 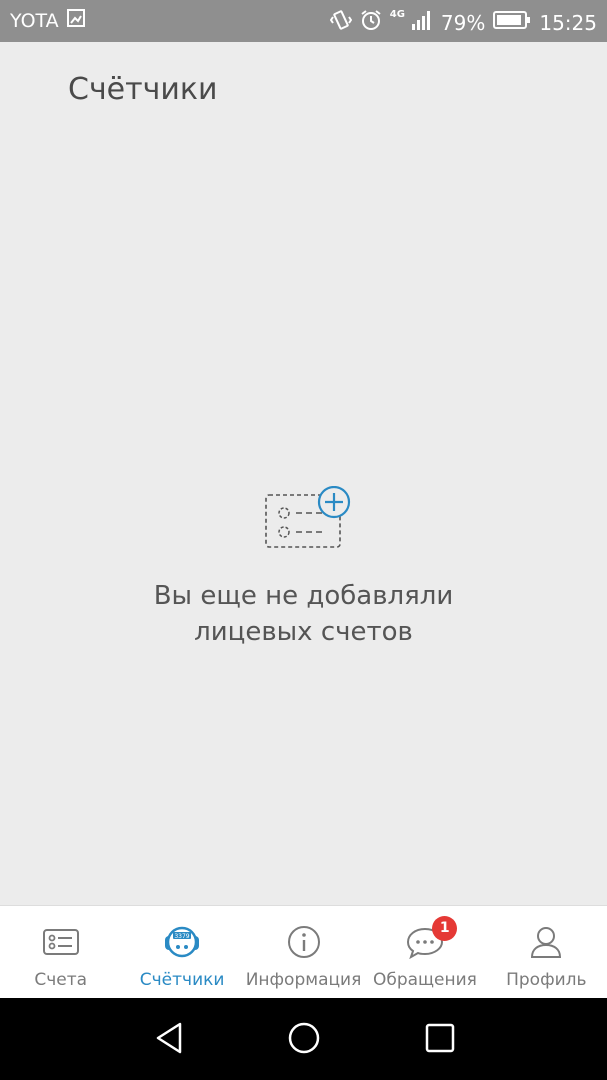 I want to click on alarm-icon, so click(x=371, y=22).